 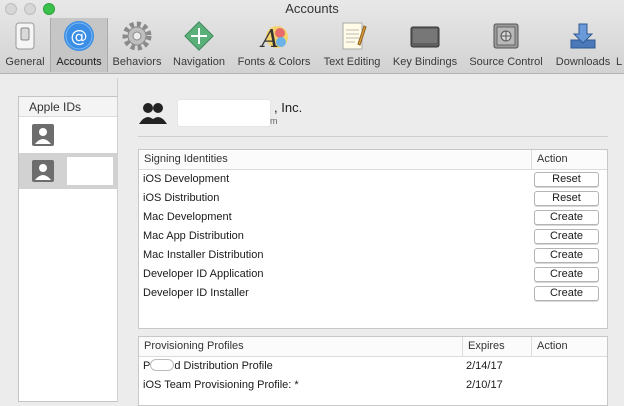 I want to click on signing-identity-name: Mac App Distribution, so click(x=193, y=236).